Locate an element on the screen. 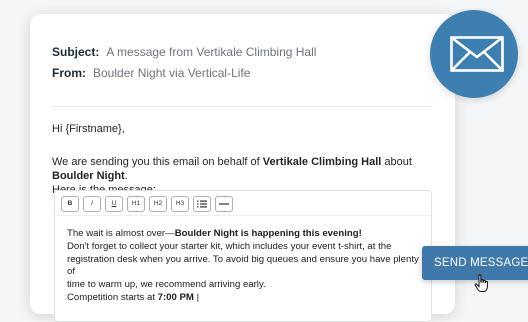  subject-value: A message from Vertikale Climbing Hall is located at coordinates (211, 52).